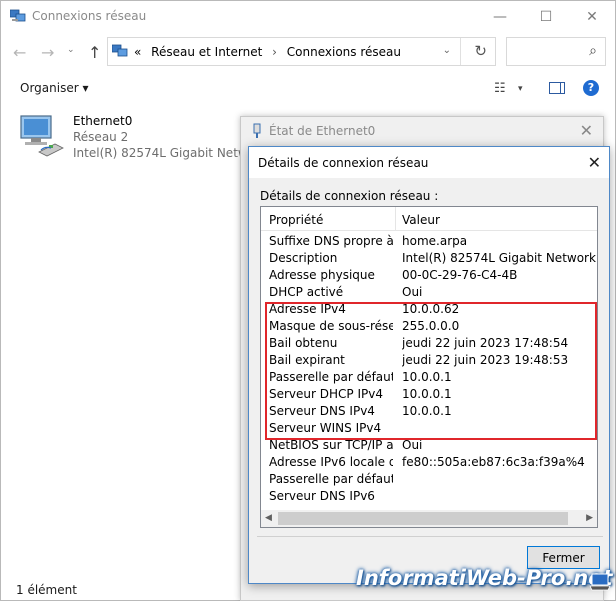 This screenshot has width=616, height=601. Describe the element at coordinates (485, 360) in the screenshot. I see `value-cell: jeudi 22 juin 2023 19:48:53` at that location.